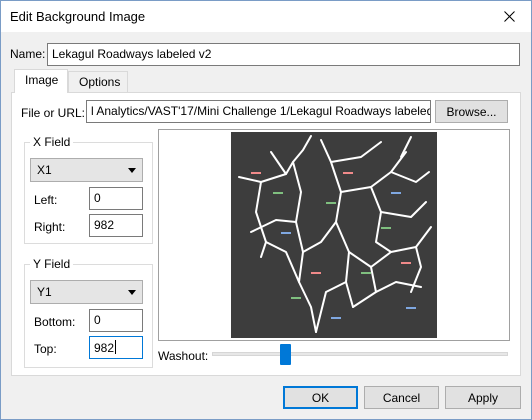 Image resolution: width=532 pixels, height=420 pixels. Describe the element at coordinates (44, 170) in the screenshot. I see `x-field-select-value: X1` at that location.